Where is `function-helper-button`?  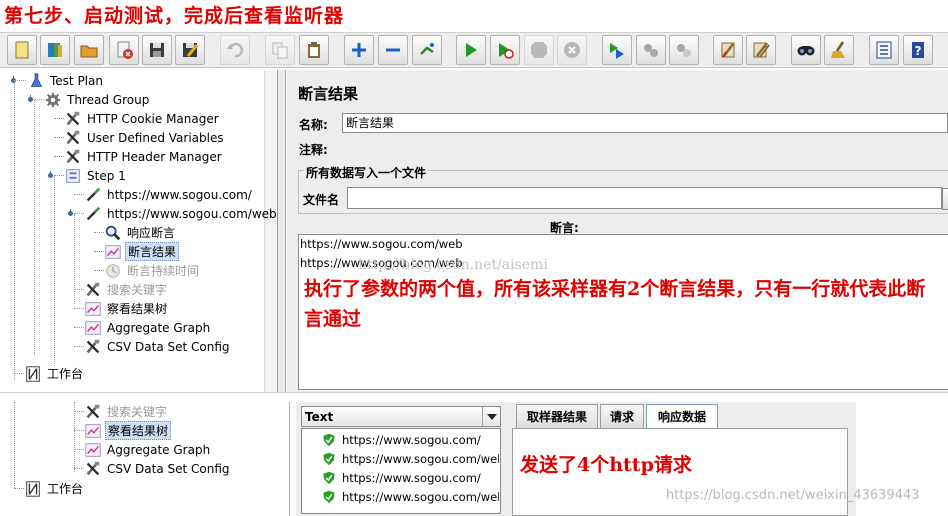 function-helper-button is located at coordinates (884, 50).